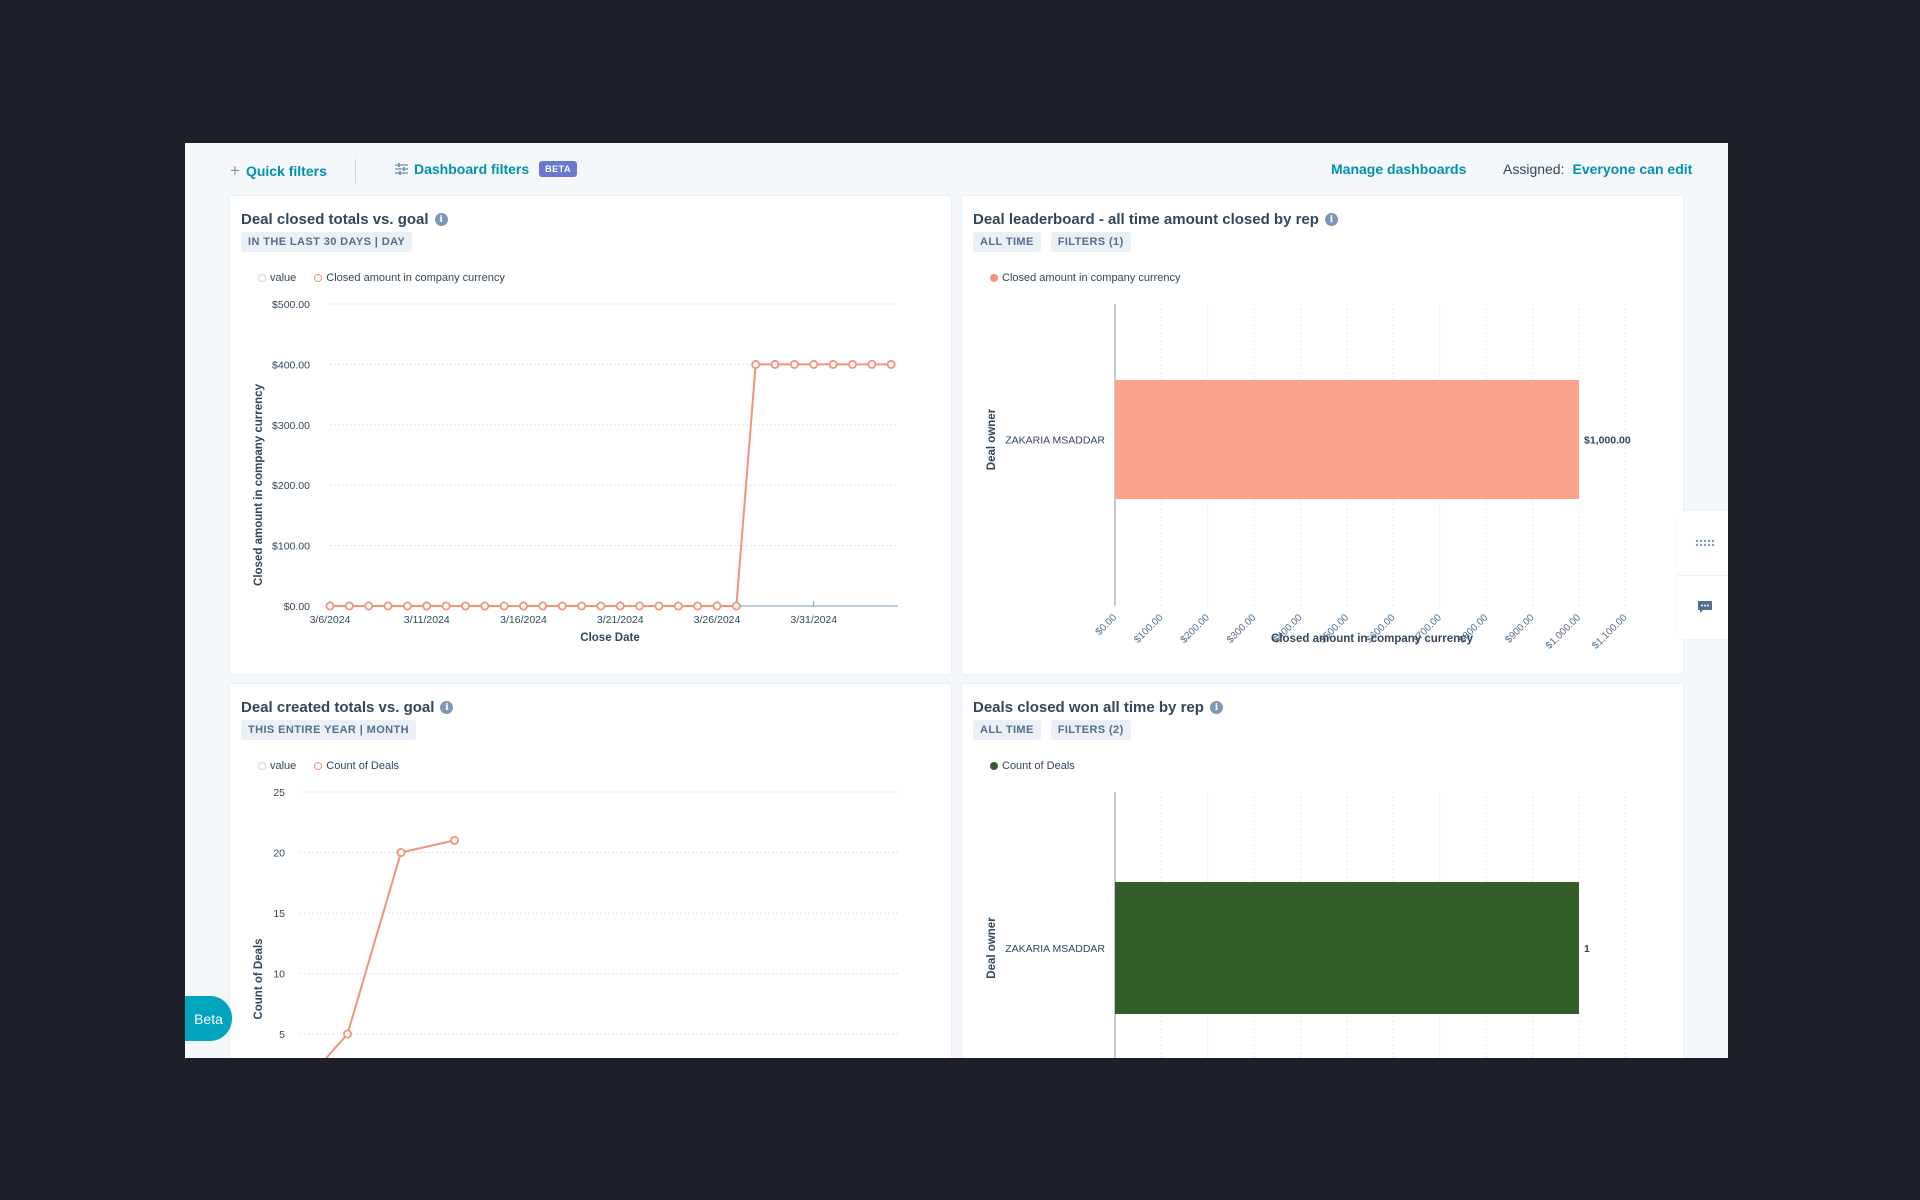 Image resolution: width=1920 pixels, height=1200 pixels. Describe the element at coordinates (1587, 949) in the screenshot. I see `bar-data-label: 1` at that location.